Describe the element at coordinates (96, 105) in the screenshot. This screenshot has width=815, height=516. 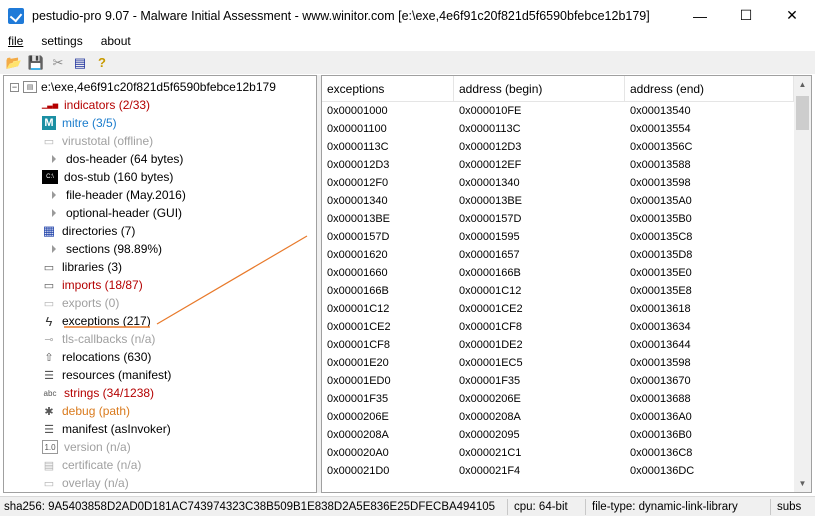
I see `tree-item-indicators: ▁▃▅ indicators (2/33)` at that location.